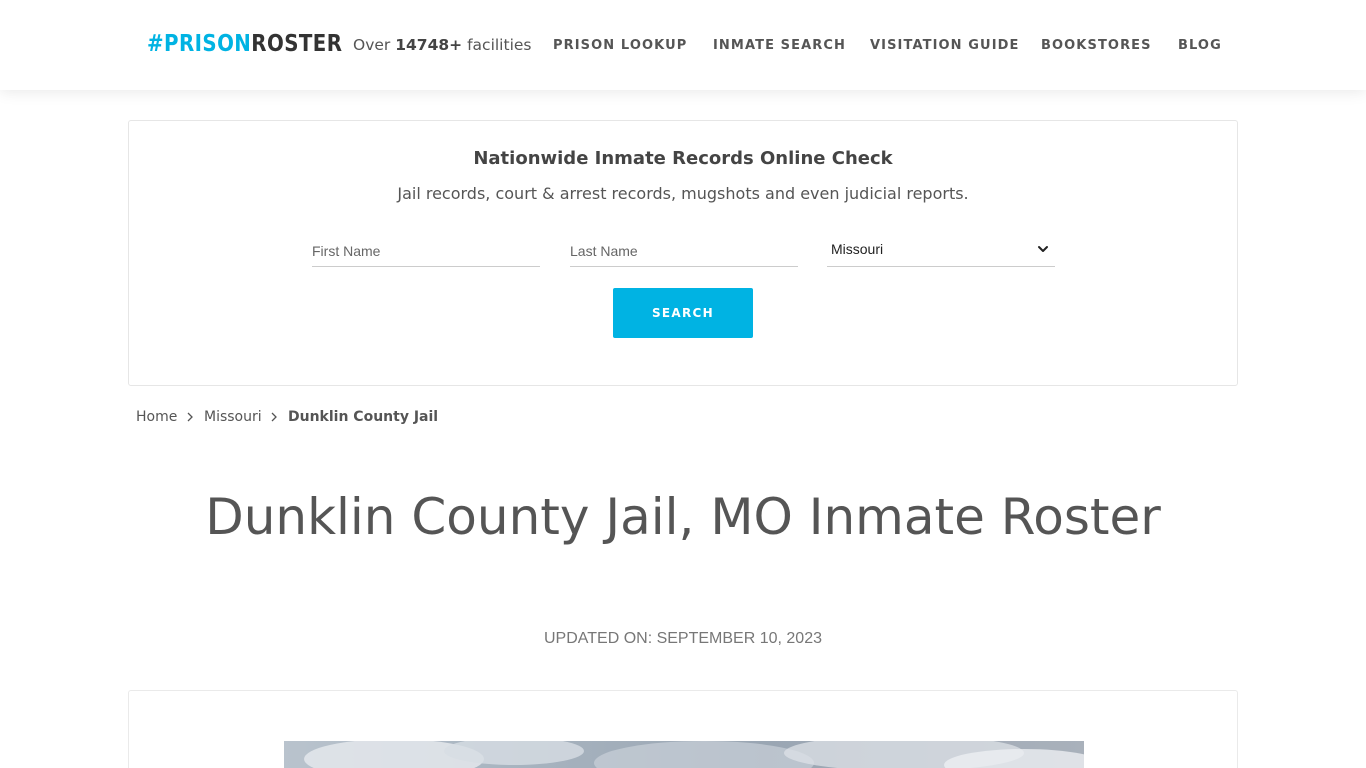 This screenshot has width=1366, height=768. Describe the element at coordinates (683, 517) in the screenshot. I see `page-title: Dunklin County Jail, MO Inmate Roster` at that location.